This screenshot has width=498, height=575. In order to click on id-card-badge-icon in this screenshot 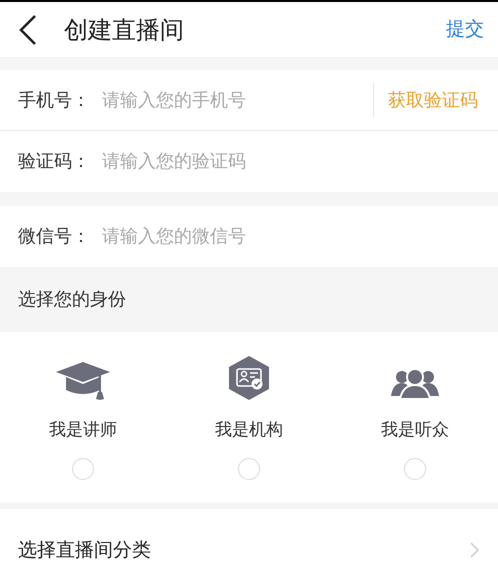, I will do `click(249, 378)`.